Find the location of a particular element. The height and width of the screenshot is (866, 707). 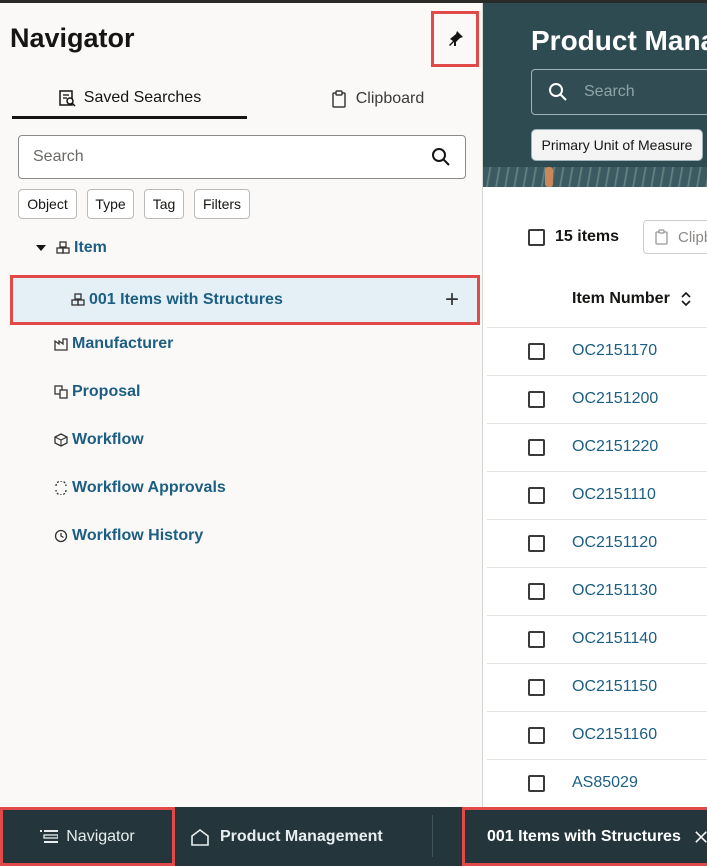

table-row: OC2151110 is located at coordinates (597, 495).